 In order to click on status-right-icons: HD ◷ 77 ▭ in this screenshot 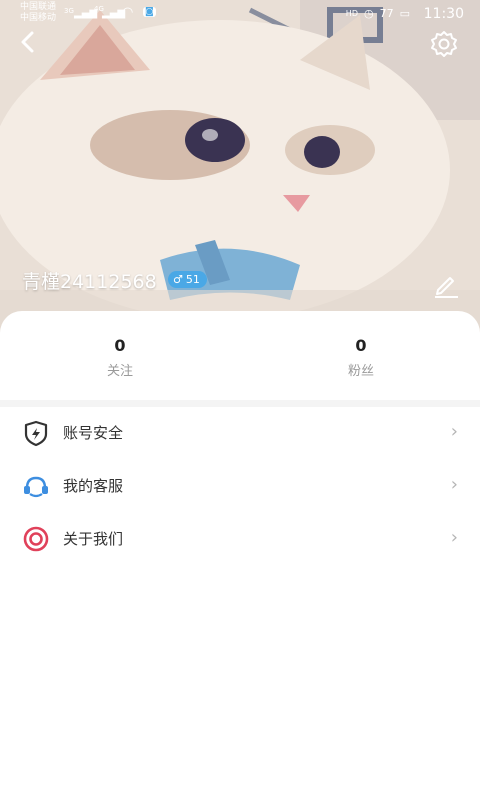, I will do `click(378, 13)`.